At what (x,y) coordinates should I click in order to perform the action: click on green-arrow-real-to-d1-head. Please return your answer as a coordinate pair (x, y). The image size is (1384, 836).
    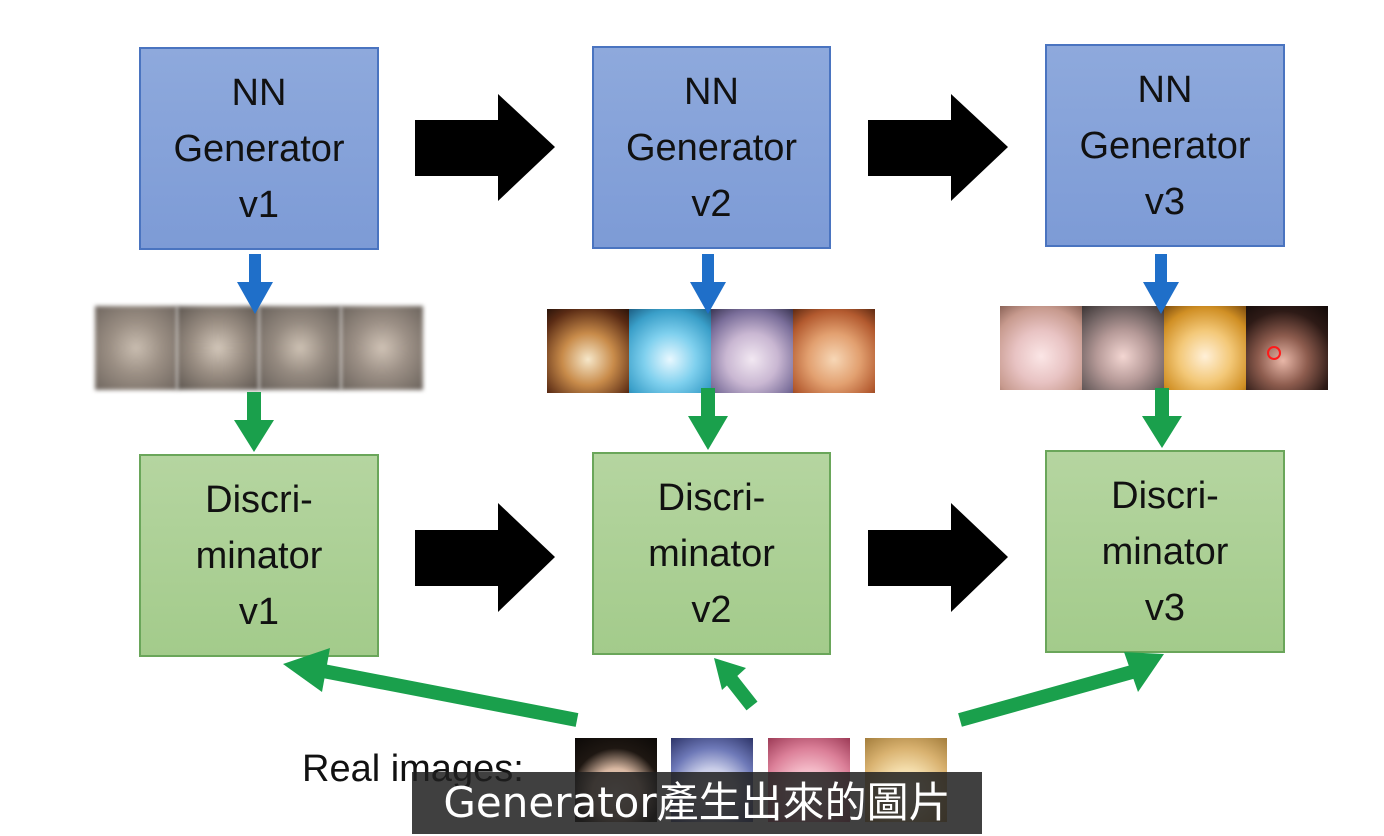
    Looking at the image, I should click on (306, 670).